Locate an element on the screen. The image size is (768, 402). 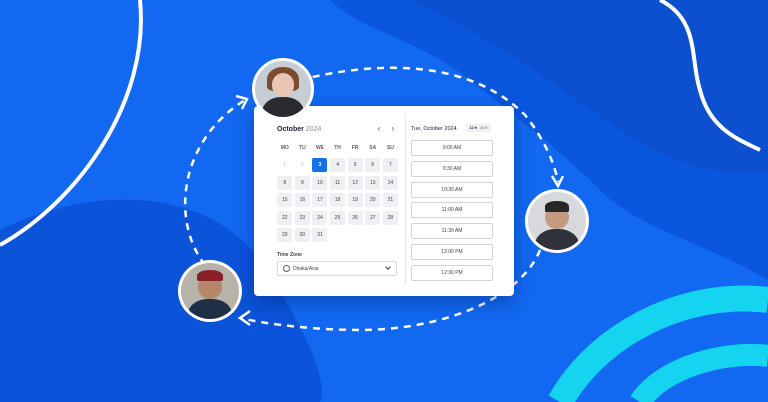
calendar-day: 27 is located at coordinates (373, 217).